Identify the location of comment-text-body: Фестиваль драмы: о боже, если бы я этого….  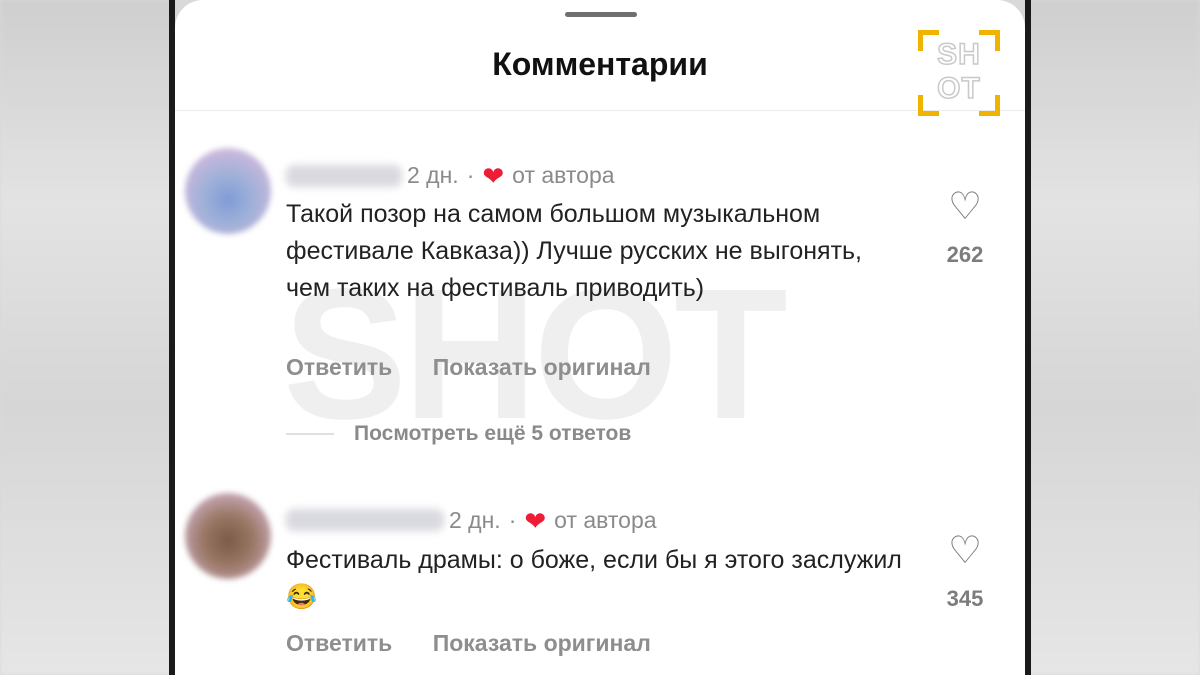
(594, 560).